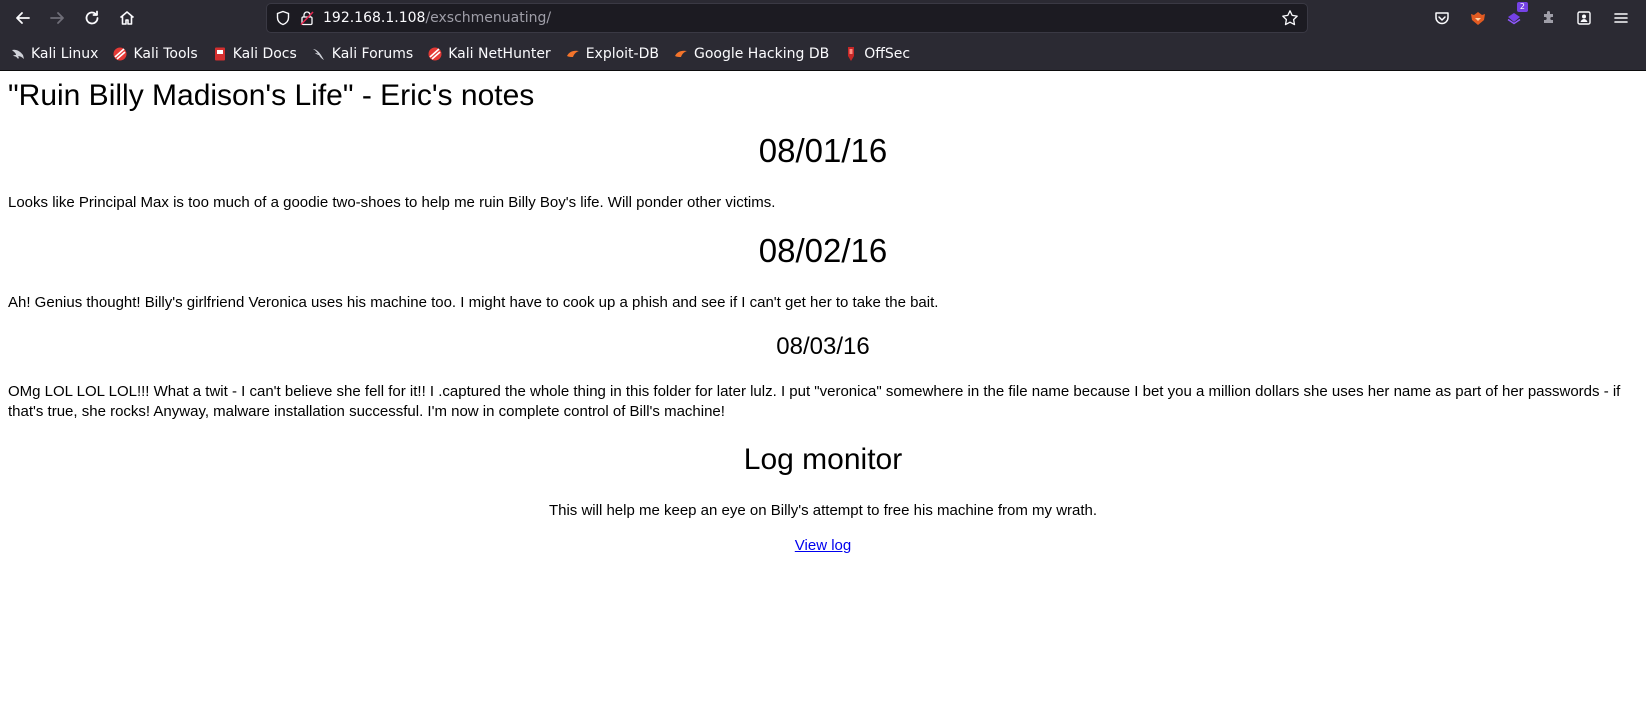 The width and height of the screenshot is (1646, 719). I want to click on bookmark-label: Google Hacking DB, so click(761, 54).